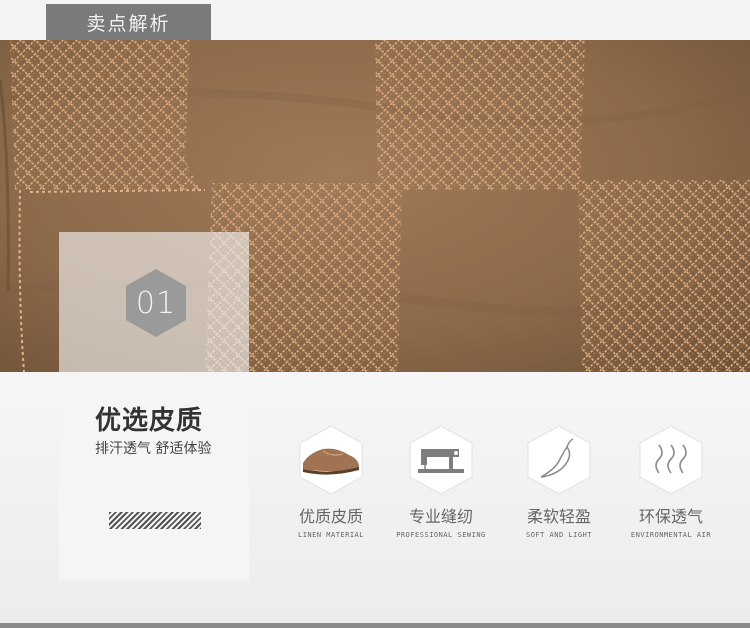  Describe the element at coordinates (440, 516) in the screenshot. I see `feature-label: 专业缝纫` at that location.